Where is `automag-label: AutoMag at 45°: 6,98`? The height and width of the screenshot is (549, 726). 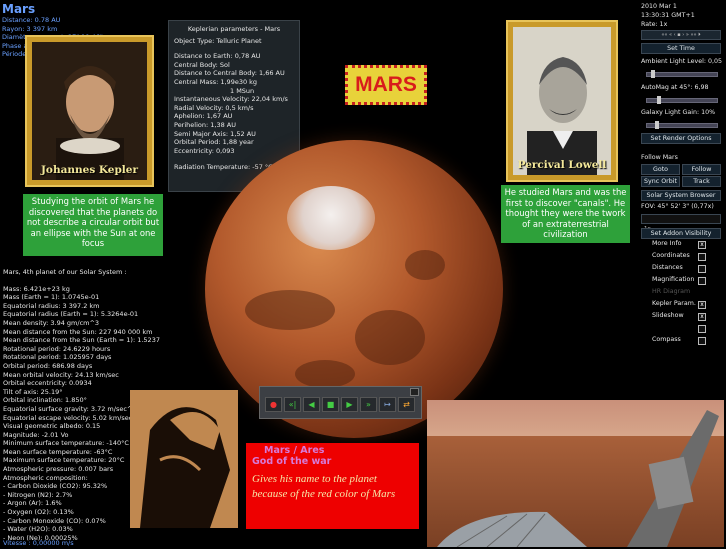
automag-label: AutoMag at 45°: 6,98 is located at coordinates (675, 87).